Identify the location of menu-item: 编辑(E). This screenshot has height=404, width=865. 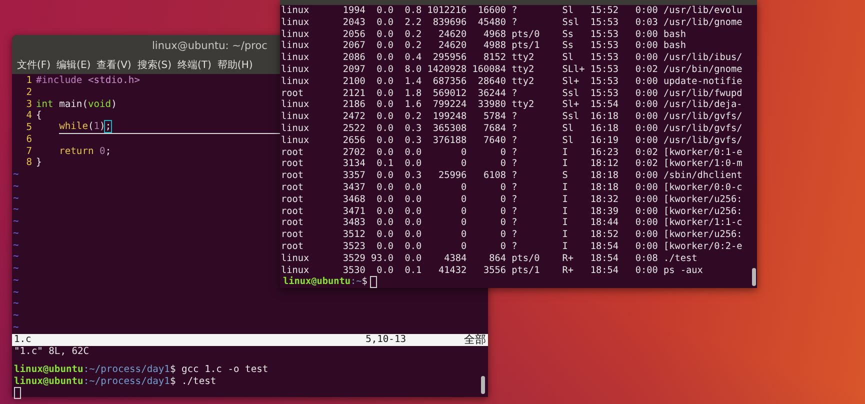
(74, 65).